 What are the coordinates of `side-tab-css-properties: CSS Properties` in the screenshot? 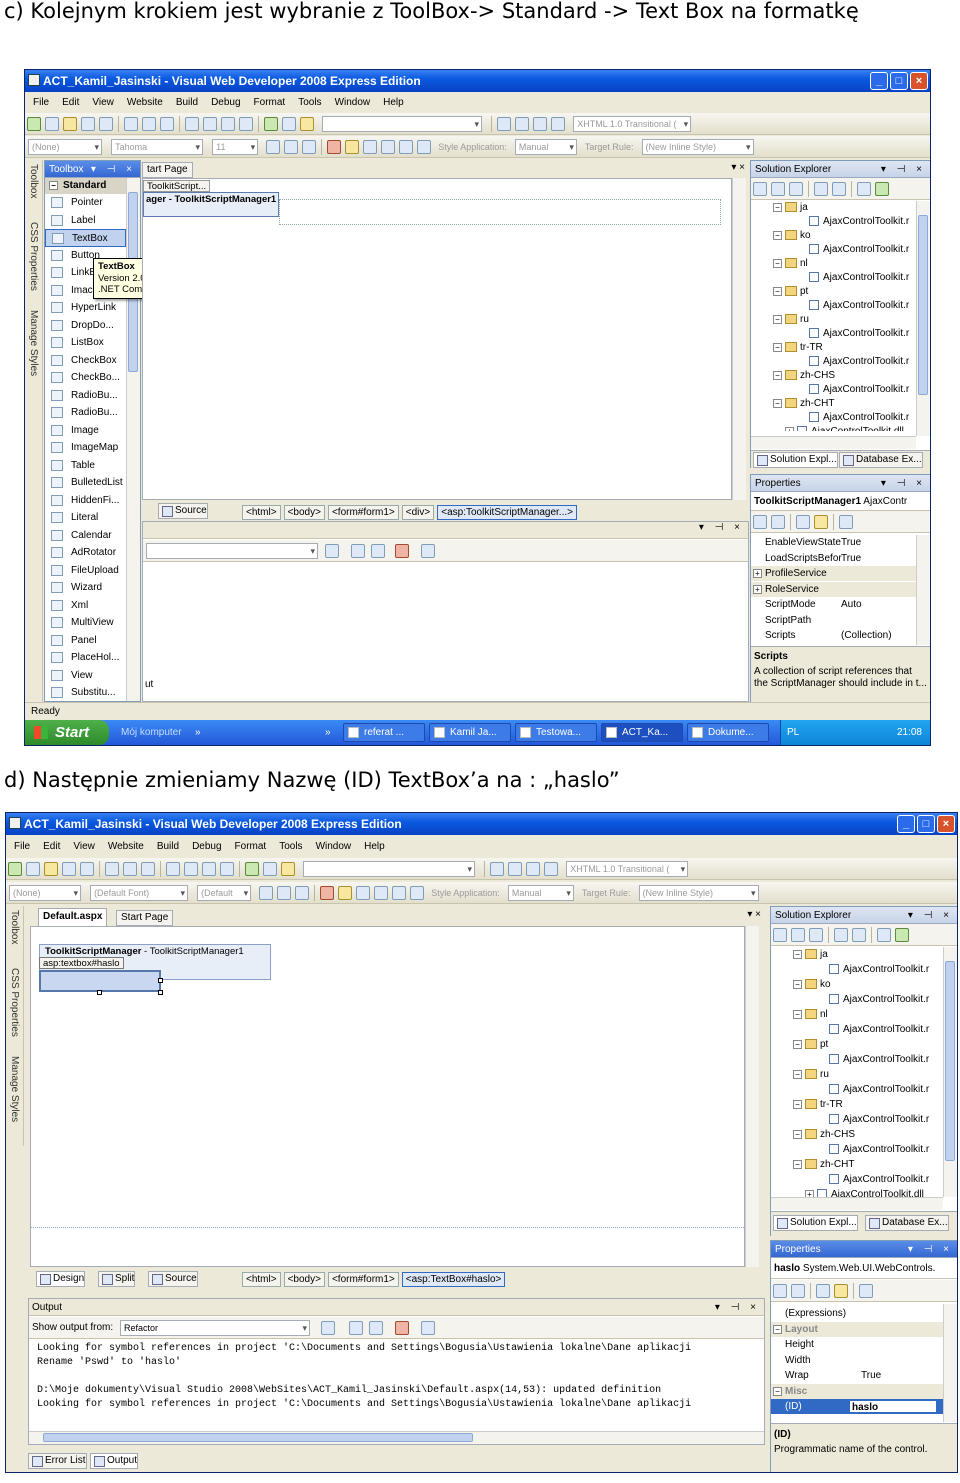 It's located at (14, 1002).